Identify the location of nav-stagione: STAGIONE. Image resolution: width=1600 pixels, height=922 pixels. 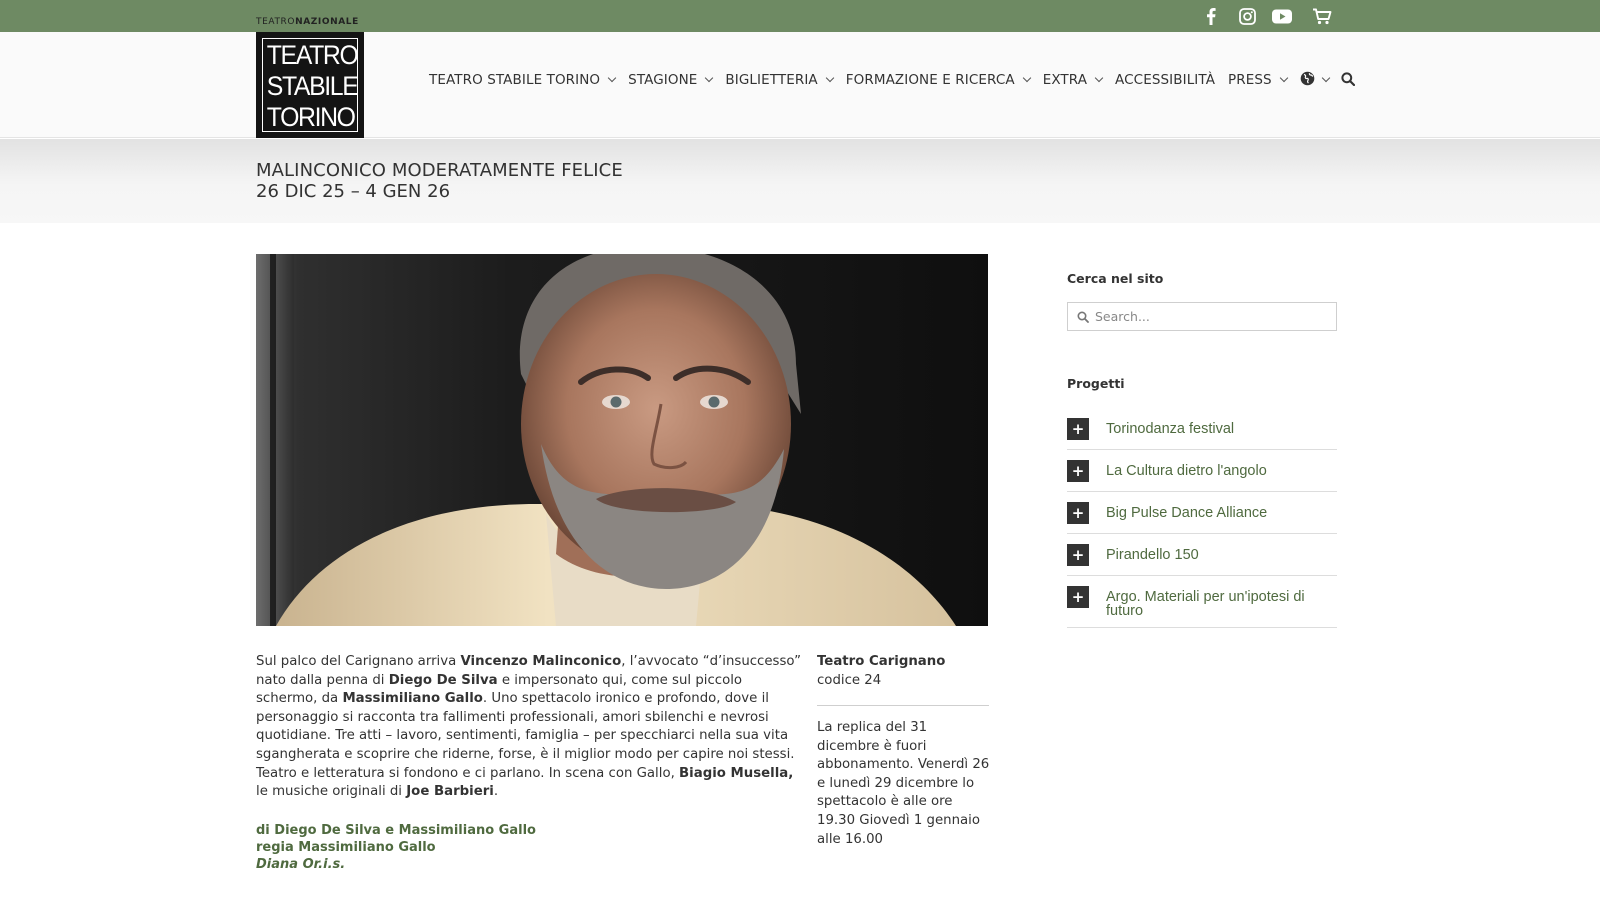
(671, 80).